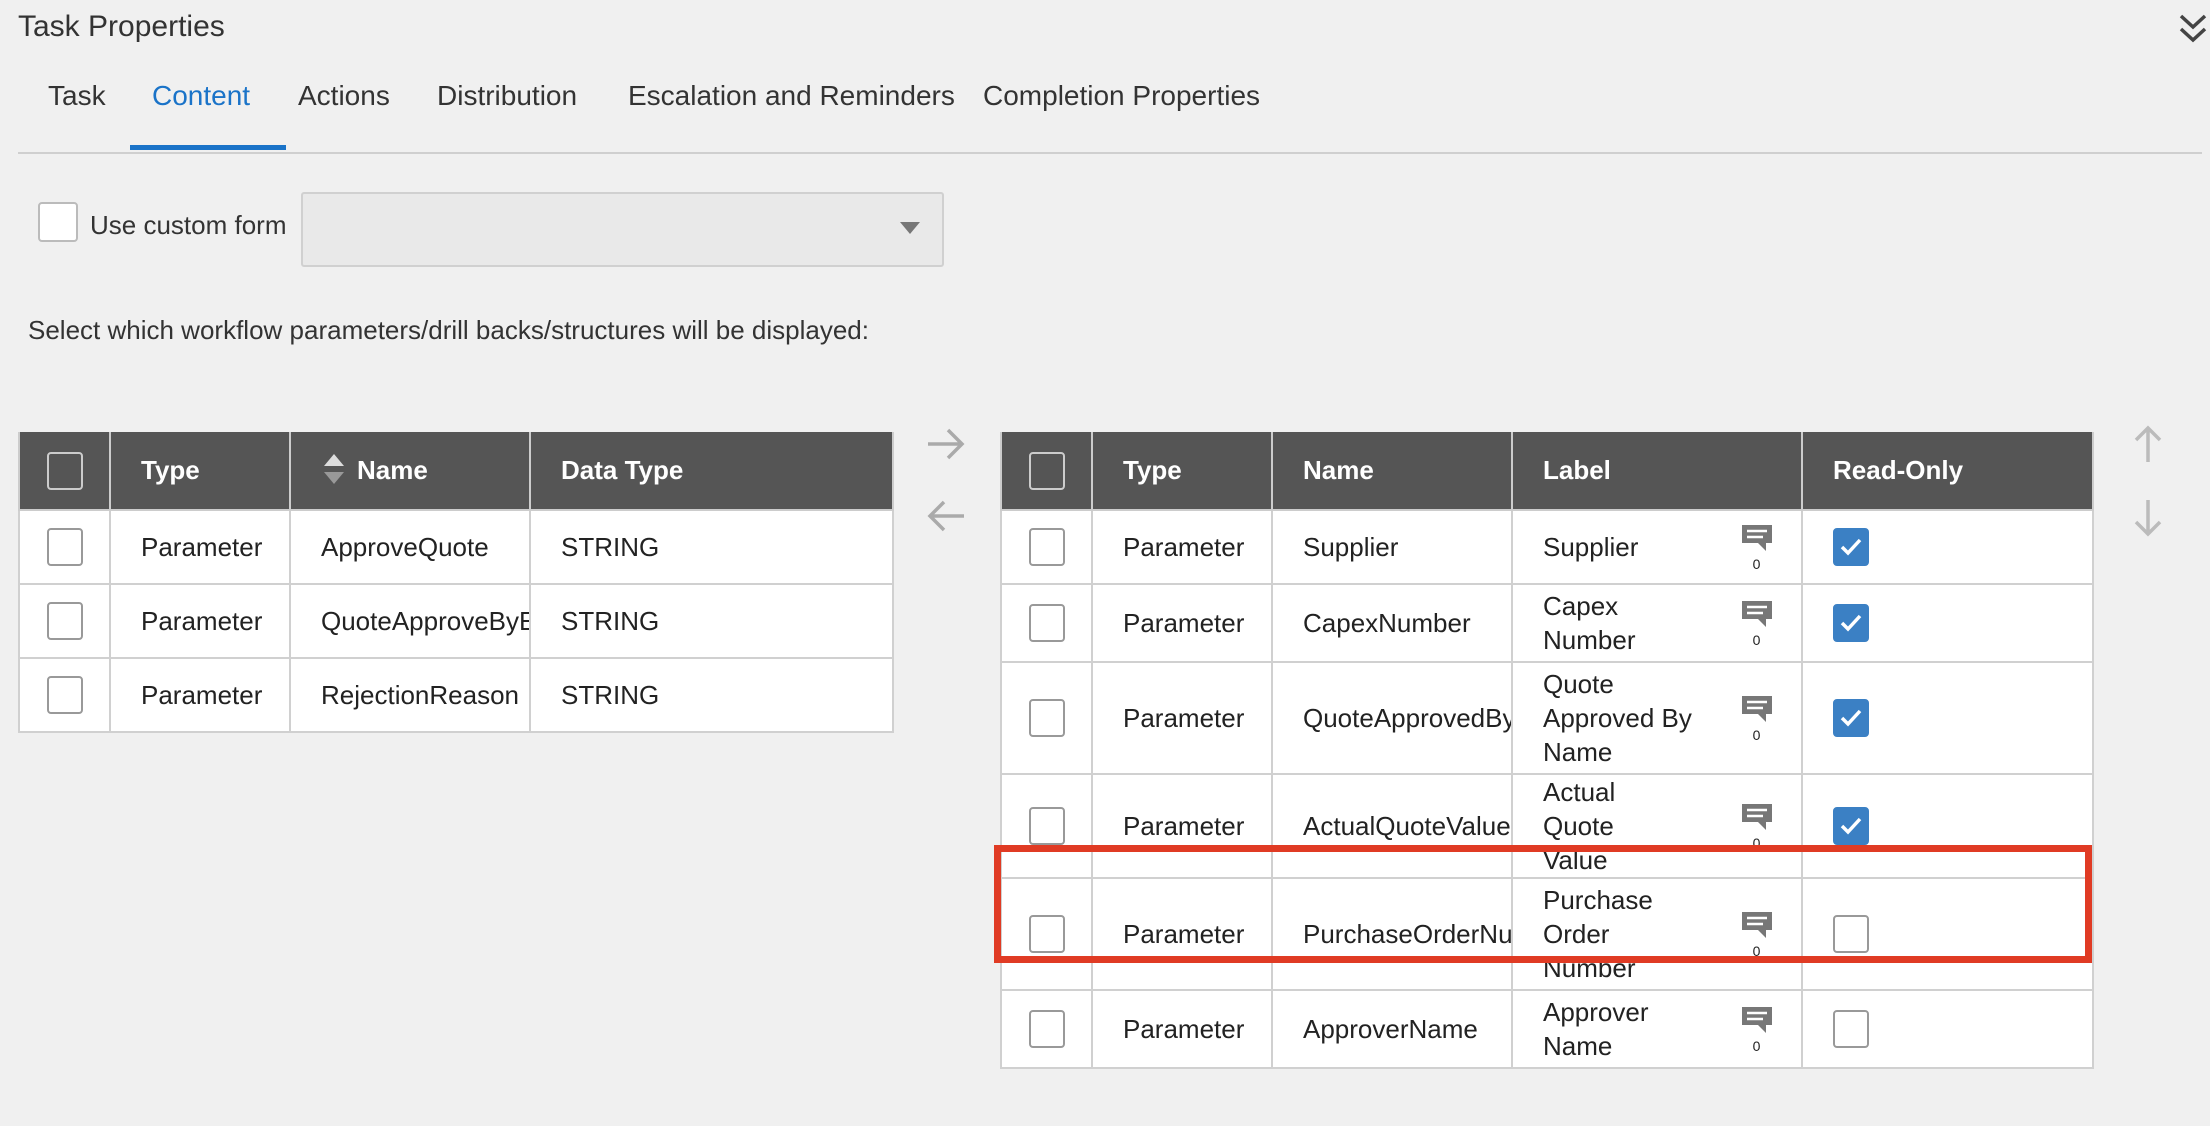 Image resolution: width=2210 pixels, height=1126 pixels. I want to click on table-header-row: Type Name Data Type, so click(456, 471).